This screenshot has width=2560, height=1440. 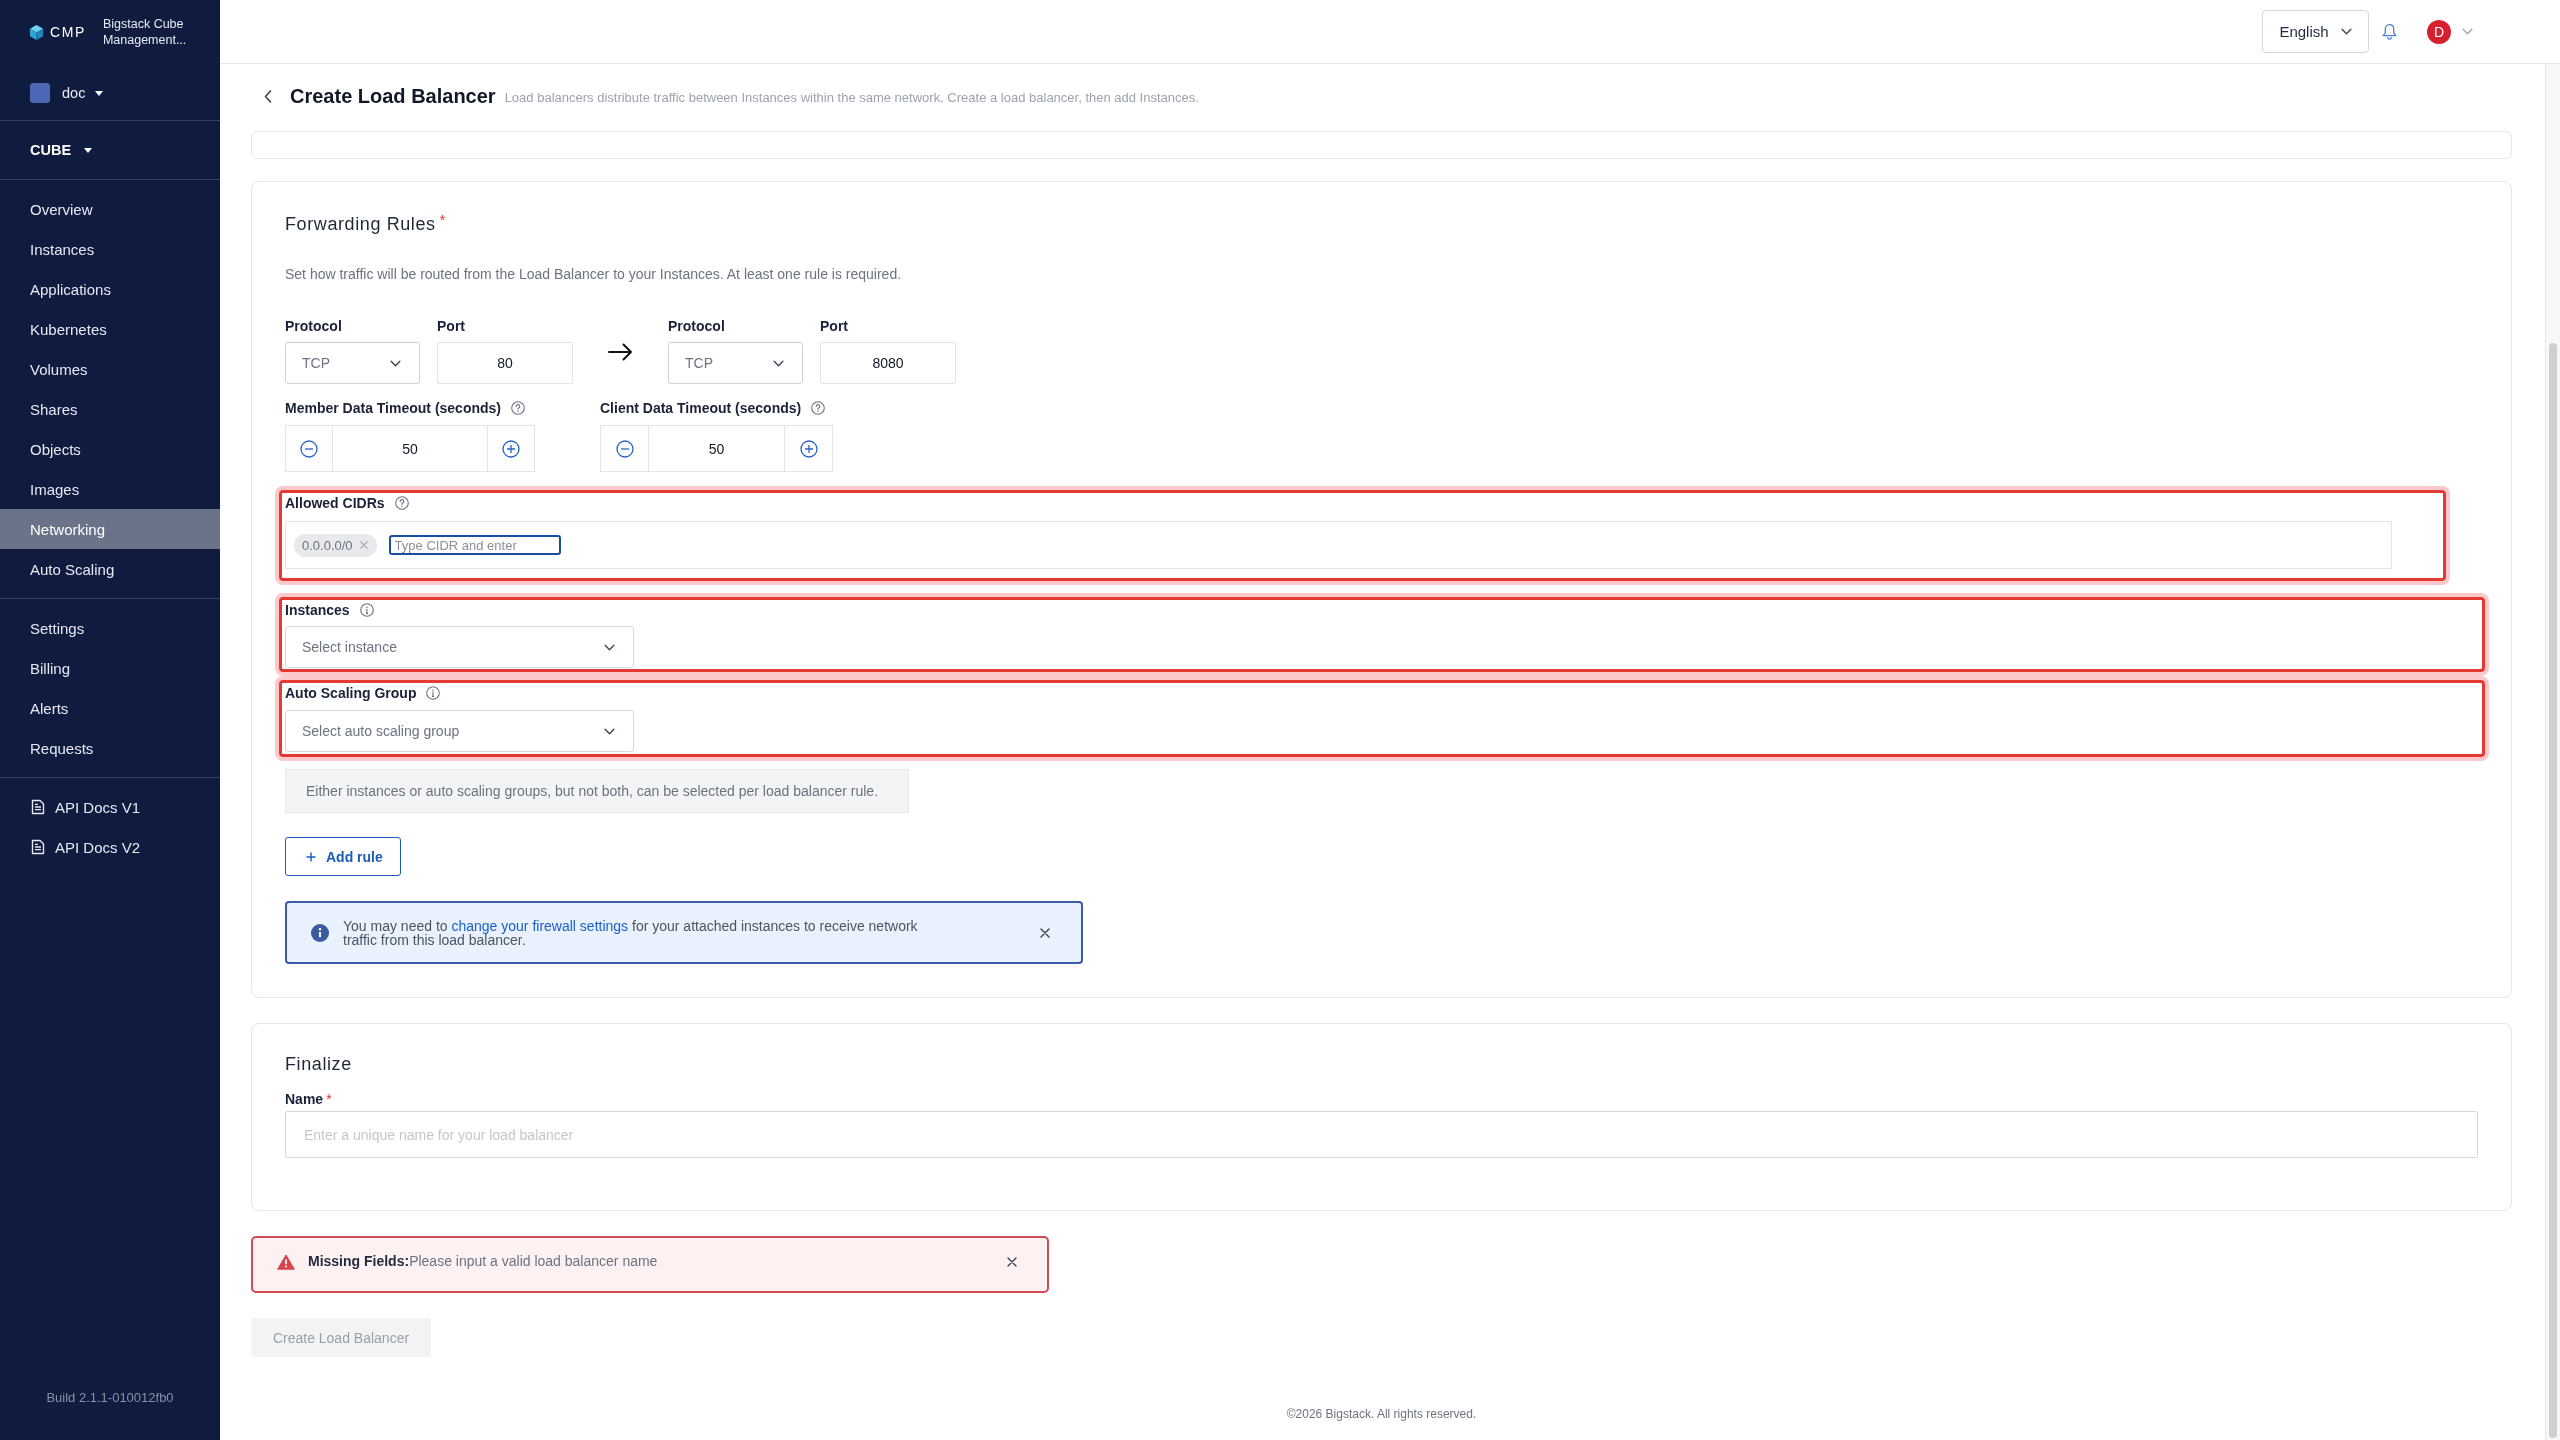 What do you see at coordinates (1381, 1134) in the screenshot?
I see `name-input: Enter a unique name for your load balancer` at bounding box center [1381, 1134].